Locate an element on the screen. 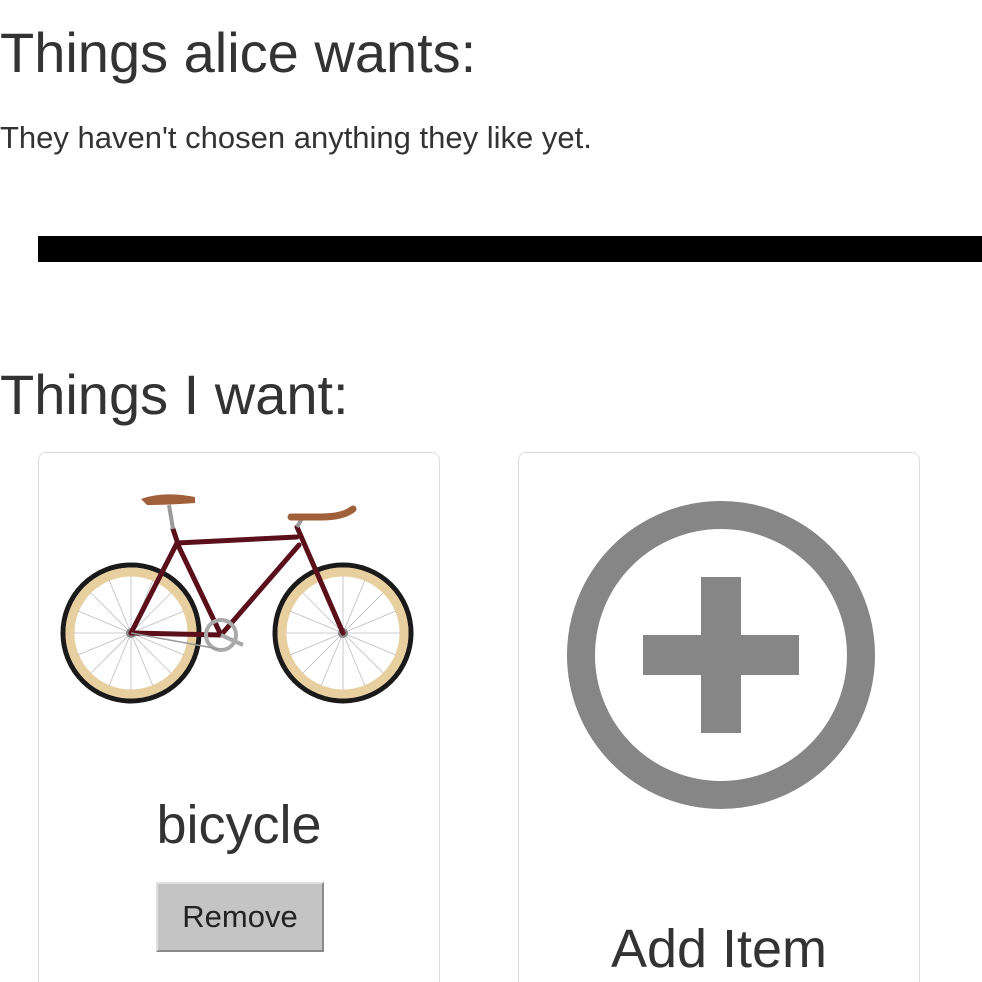 The width and height of the screenshot is (982, 982). friend-wishlist-title: Things alice wants: is located at coordinates (238, 52).